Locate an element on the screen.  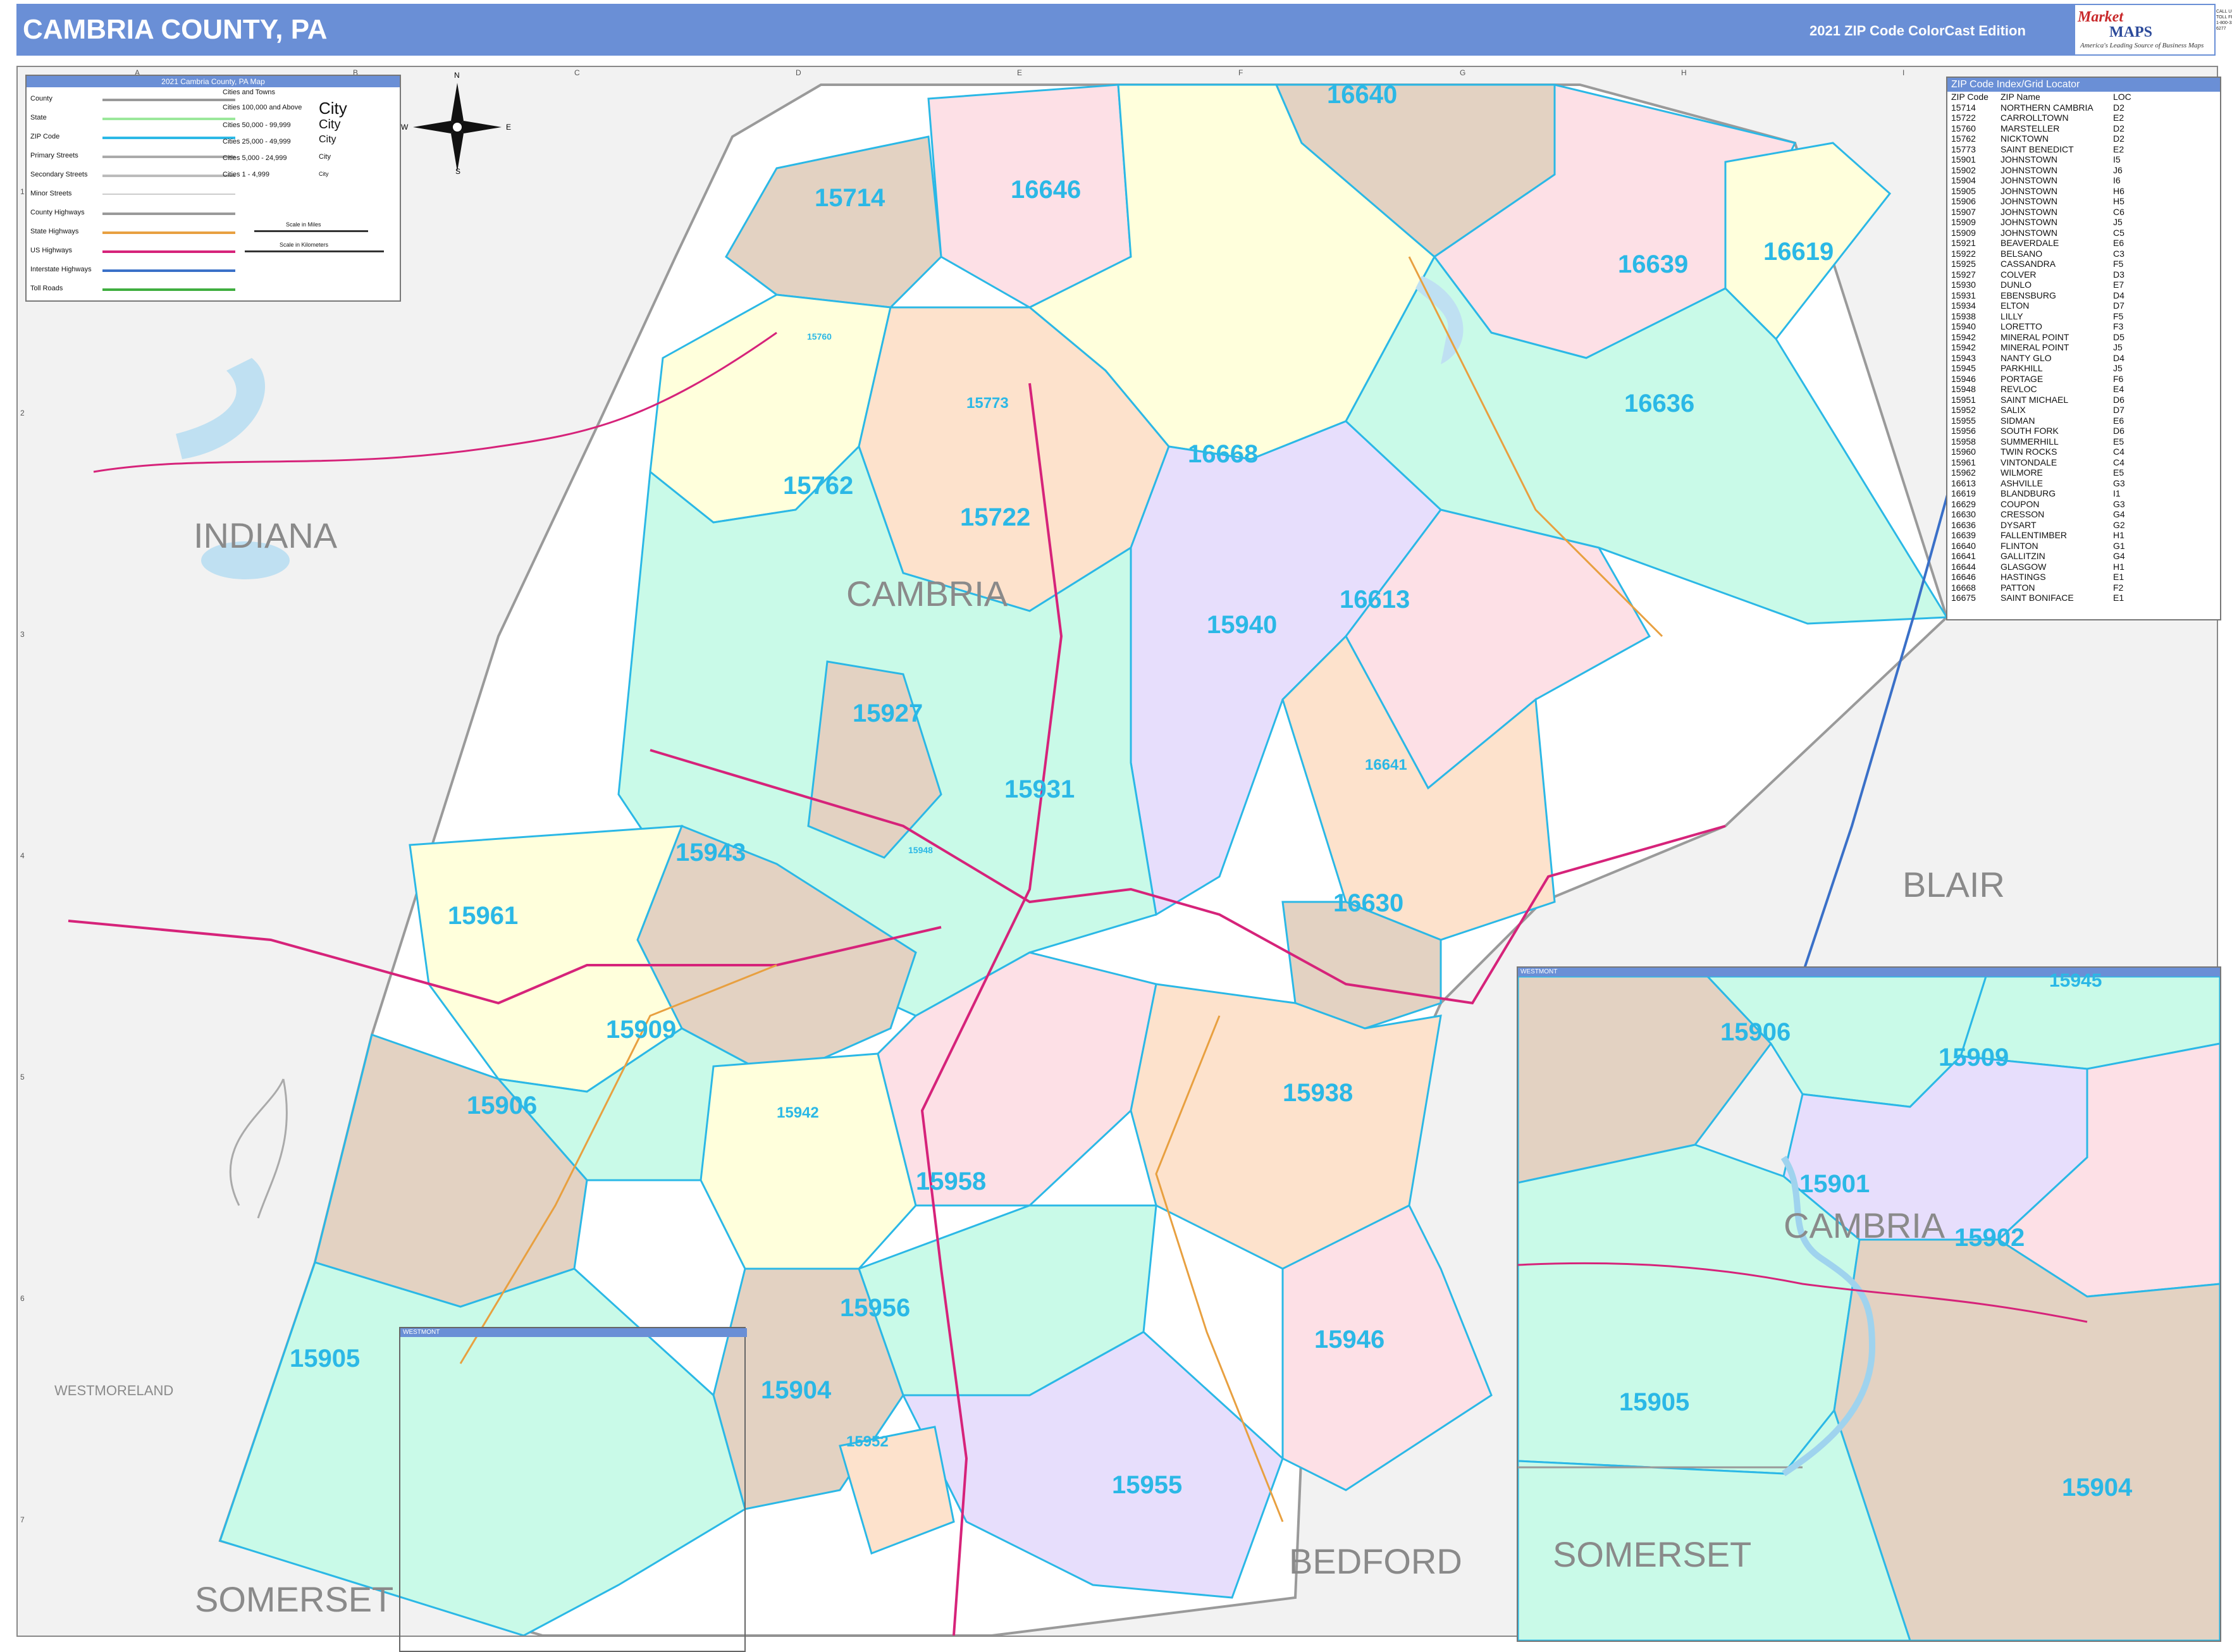
zip-index-name: VINTONDALE is located at coordinates (2029, 462).